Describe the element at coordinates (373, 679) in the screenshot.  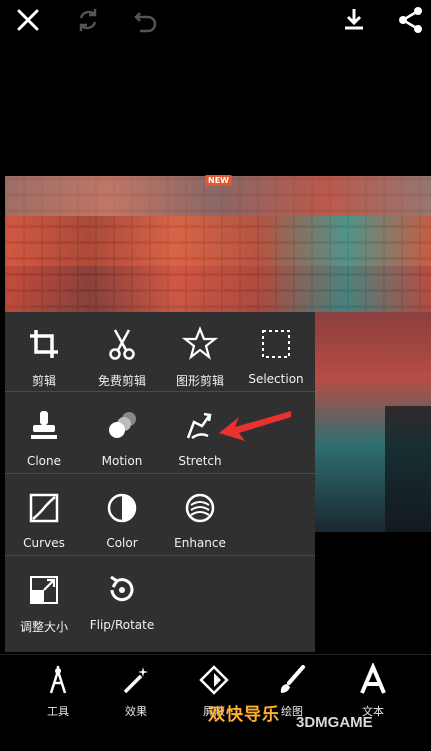
I see `text-icon` at that location.